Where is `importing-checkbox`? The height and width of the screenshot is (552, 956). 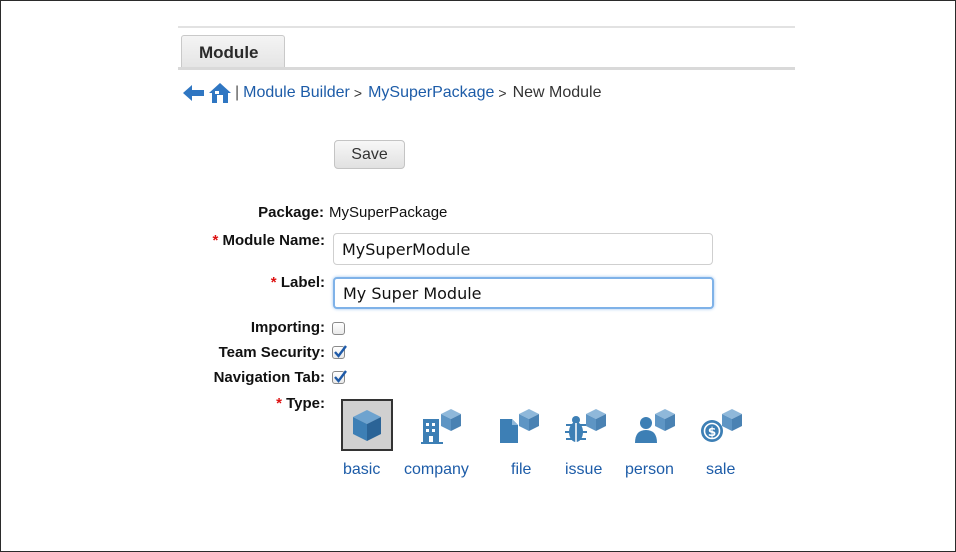 importing-checkbox is located at coordinates (338, 328).